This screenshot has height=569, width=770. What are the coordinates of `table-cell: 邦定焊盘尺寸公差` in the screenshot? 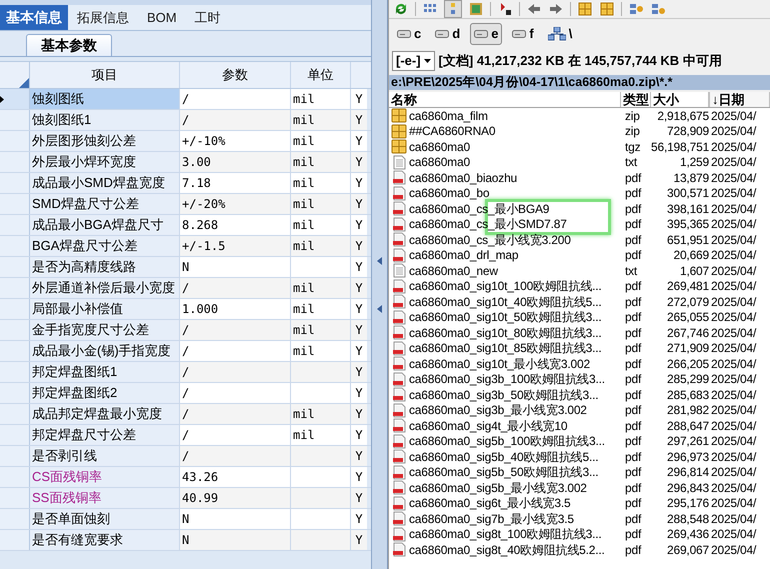 It's located at (105, 435).